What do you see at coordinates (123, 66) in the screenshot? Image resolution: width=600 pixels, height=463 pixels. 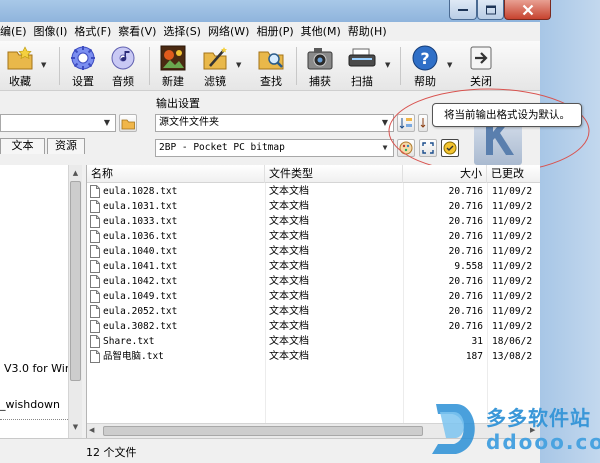 I see `sound-button: 音频` at bounding box center [123, 66].